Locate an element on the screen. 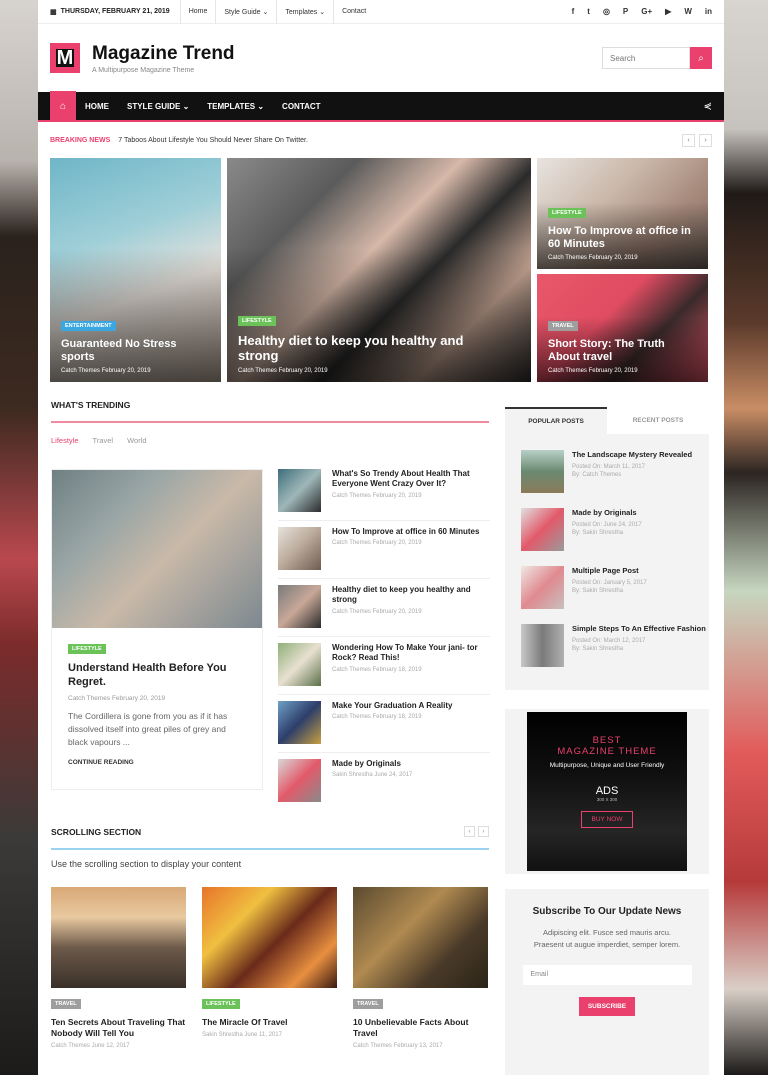  instagram-icon: ◎ is located at coordinates (606, 11).